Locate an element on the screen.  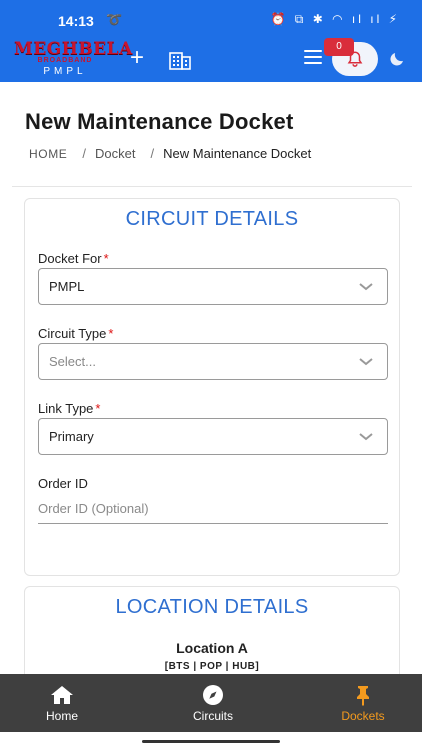
circuit-type-label: Circuit Type * is located at coordinates (76, 333).